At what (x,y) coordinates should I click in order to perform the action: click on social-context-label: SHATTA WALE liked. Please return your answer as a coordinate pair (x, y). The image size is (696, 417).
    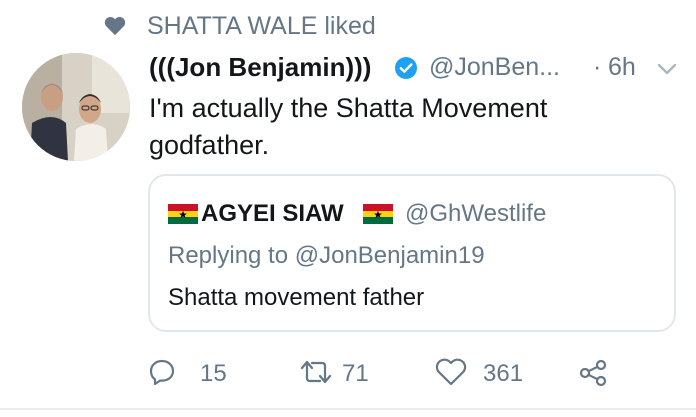
    Looking at the image, I should click on (261, 26).